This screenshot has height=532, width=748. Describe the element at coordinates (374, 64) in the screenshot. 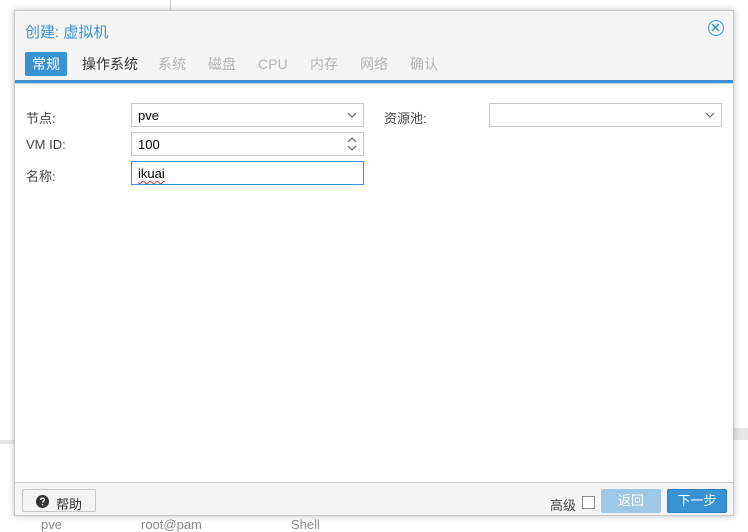

I see `tab-network: 网络` at that location.